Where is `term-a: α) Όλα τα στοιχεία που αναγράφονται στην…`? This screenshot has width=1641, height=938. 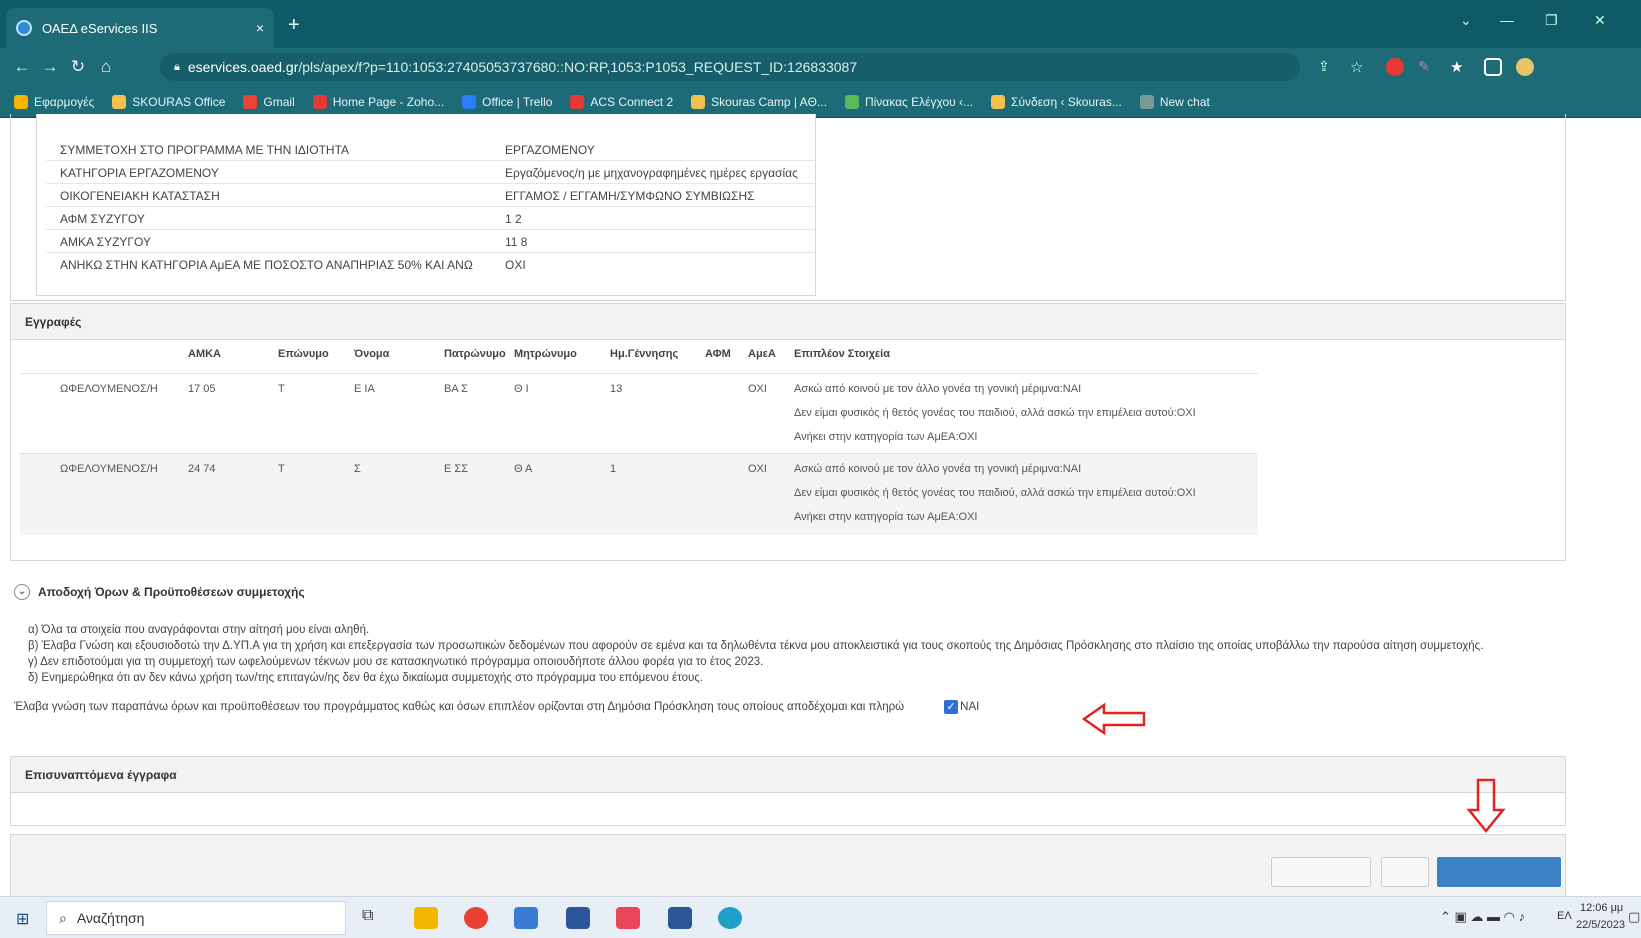
term-a: α) Όλα τα στοιχεία που αναγράφονται στην… is located at coordinates (199, 630).